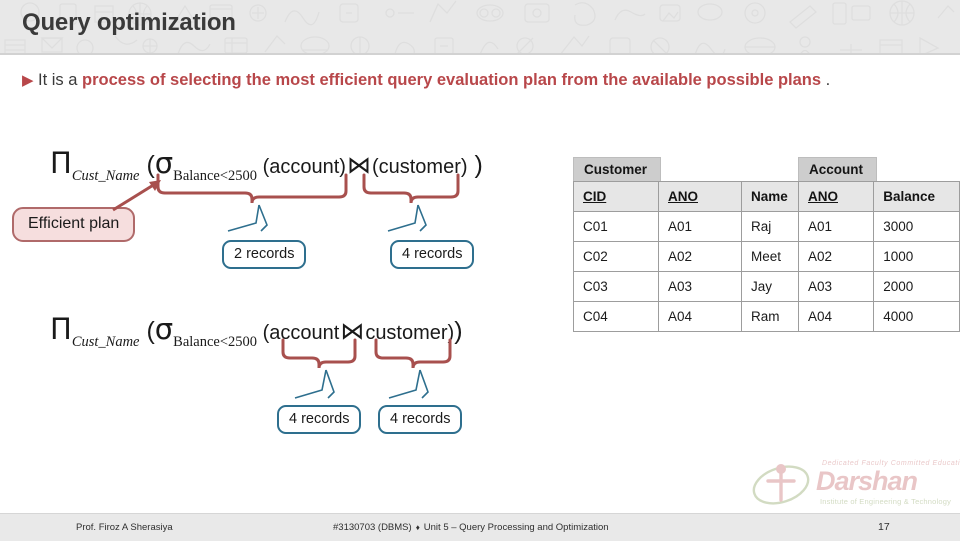 This screenshot has height=541, width=960. I want to click on customer-col-ano: ANO, so click(700, 196).